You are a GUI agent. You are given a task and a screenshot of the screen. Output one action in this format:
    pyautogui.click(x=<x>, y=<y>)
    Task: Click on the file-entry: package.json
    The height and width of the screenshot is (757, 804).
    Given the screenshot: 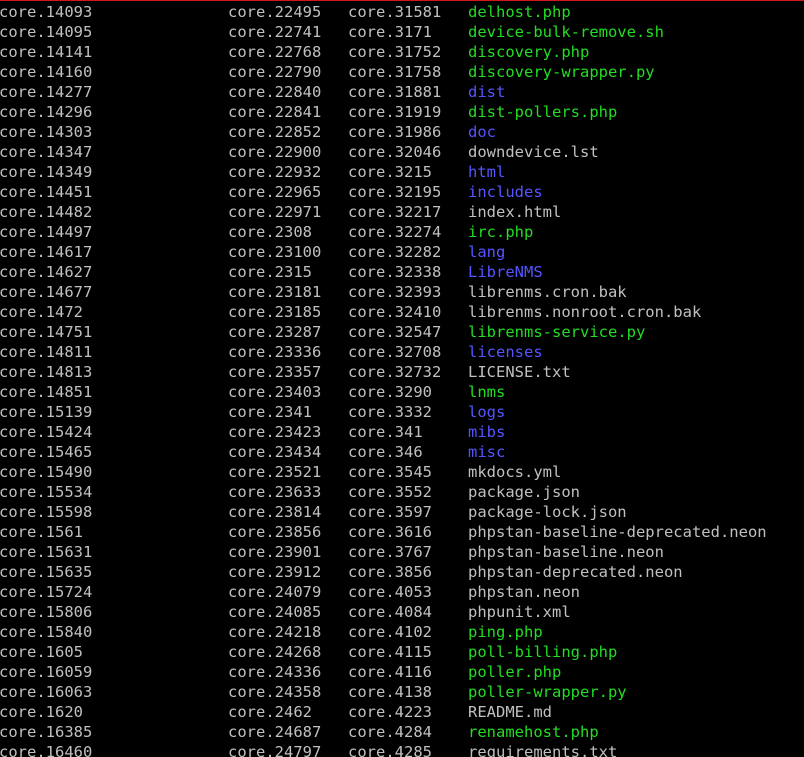 What is the action you would take?
    pyautogui.click(x=524, y=492)
    